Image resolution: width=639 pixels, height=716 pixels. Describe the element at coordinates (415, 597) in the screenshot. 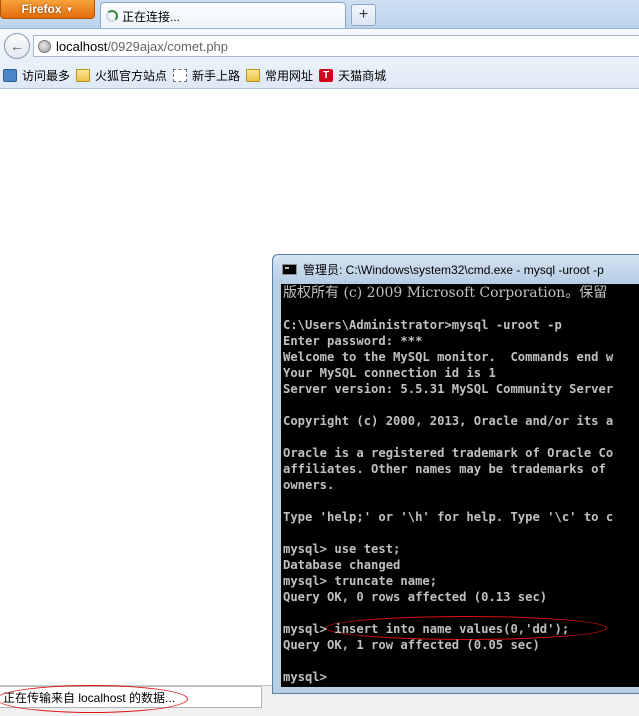

I see `console-line: Query OK, 0 rows affected (0.13 sec)` at that location.